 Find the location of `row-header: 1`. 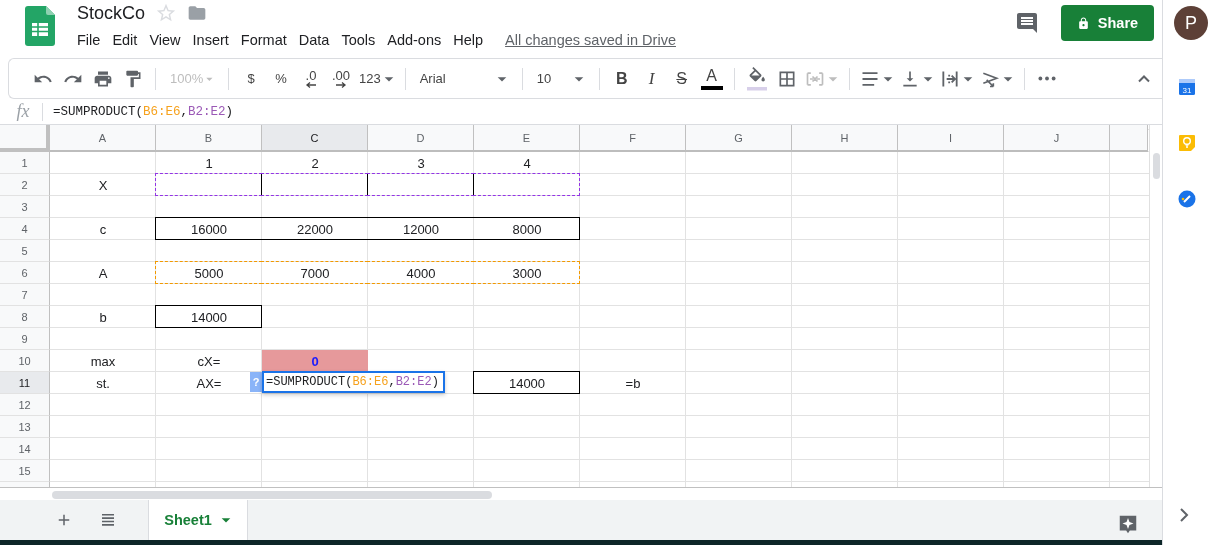

row-header: 1 is located at coordinates (25, 163).